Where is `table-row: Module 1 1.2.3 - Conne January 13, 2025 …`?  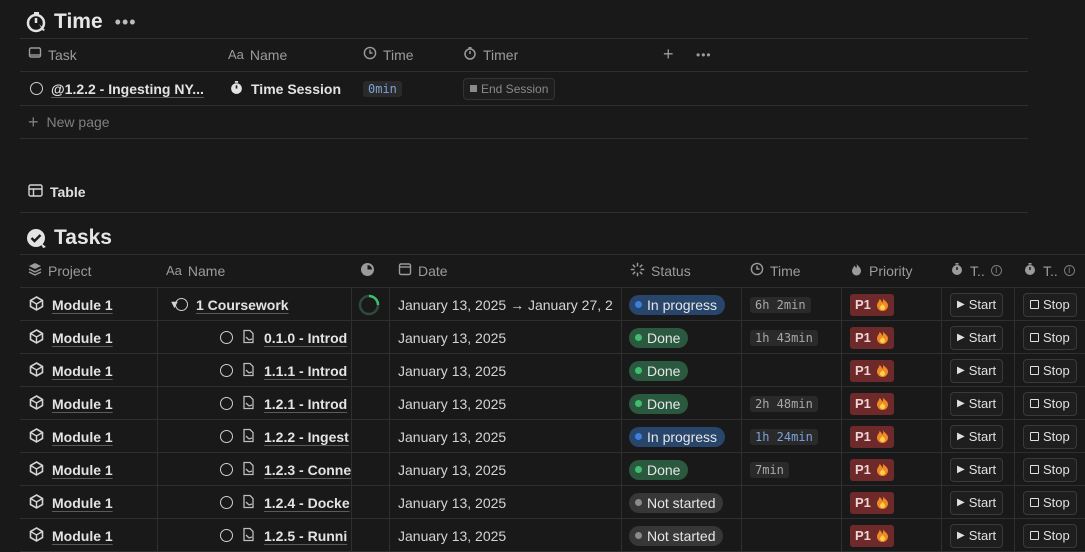 table-row: Module 1 1.2.3 - Conne January 13, 2025 … is located at coordinates (552, 469).